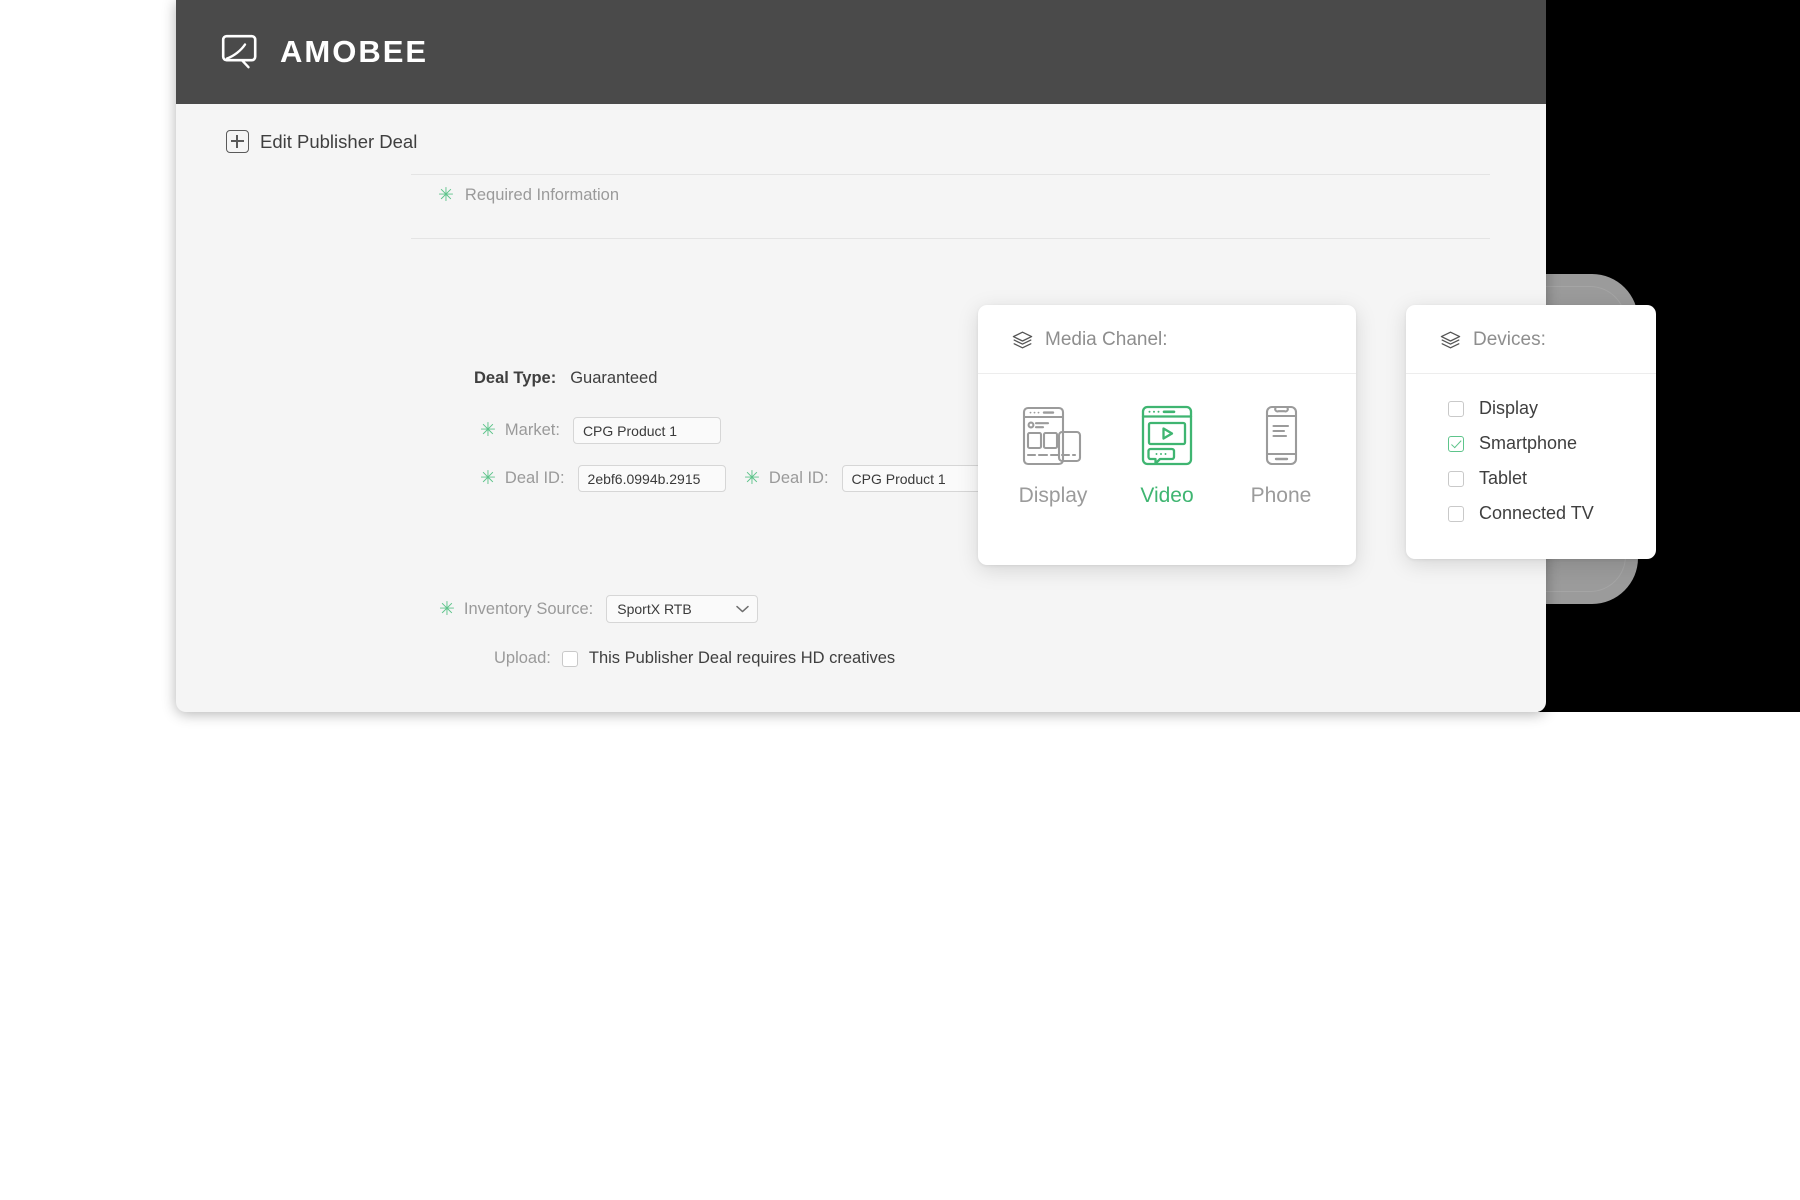  Describe the element at coordinates (950, 238) in the screenshot. I see `divider-under-required` at that location.